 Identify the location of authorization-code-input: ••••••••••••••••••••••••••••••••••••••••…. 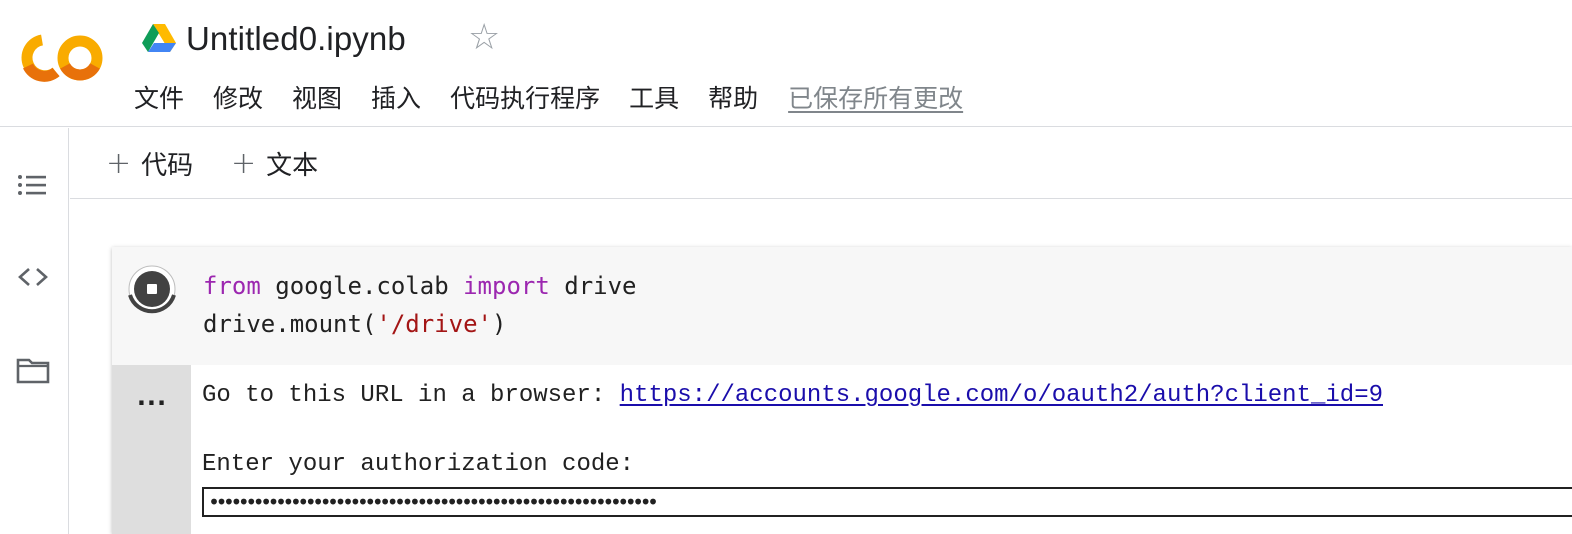
(887, 502).